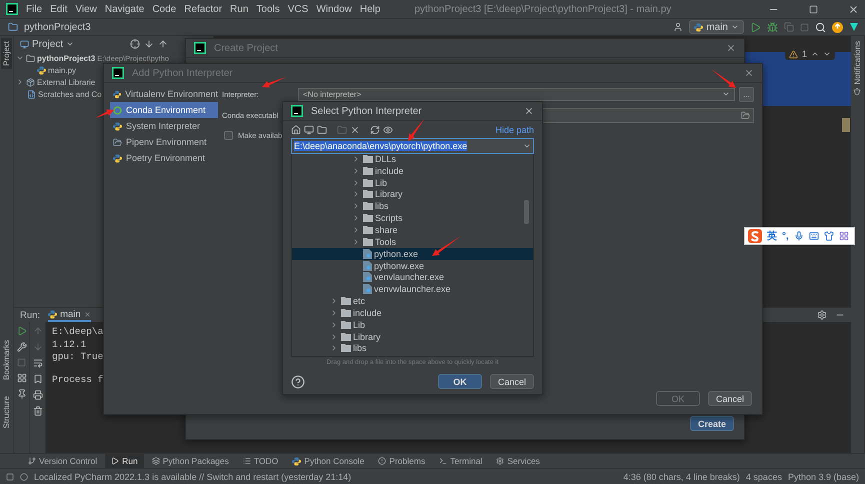  I want to click on dialog-title: Create Project, so click(246, 48).